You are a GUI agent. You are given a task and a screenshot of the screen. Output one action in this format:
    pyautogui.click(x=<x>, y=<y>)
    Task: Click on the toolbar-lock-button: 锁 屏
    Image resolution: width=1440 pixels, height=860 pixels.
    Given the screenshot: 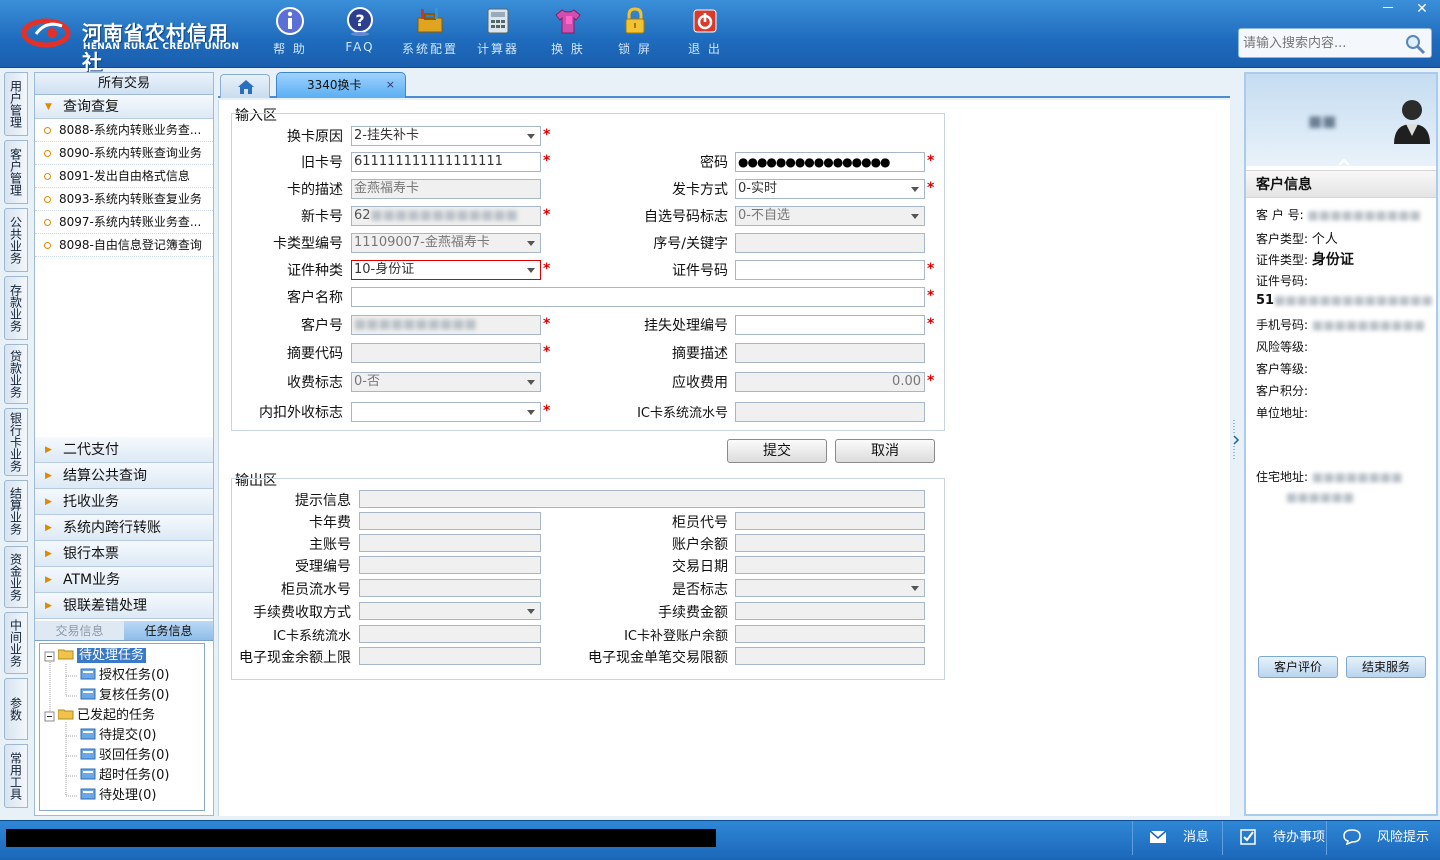 What is the action you would take?
    pyautogui.click(x=635, y=31)
    